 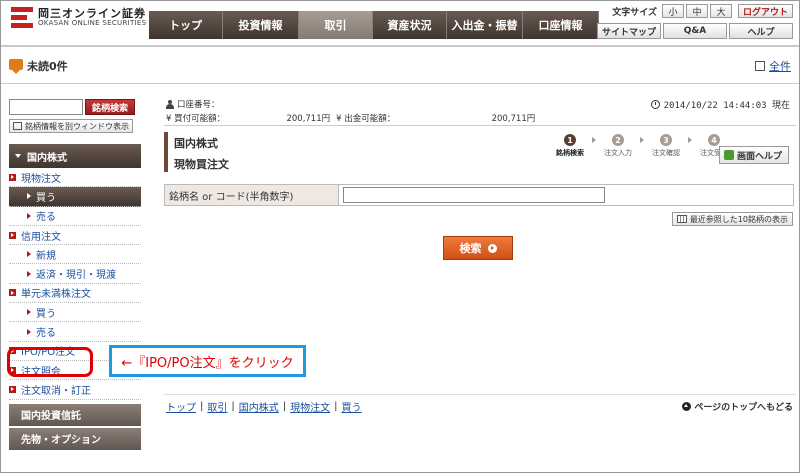 What do you see at coordinates (672, 11) in the screenshot?
I see `font-size-small-button: 小` at bounding box center [672, 11].